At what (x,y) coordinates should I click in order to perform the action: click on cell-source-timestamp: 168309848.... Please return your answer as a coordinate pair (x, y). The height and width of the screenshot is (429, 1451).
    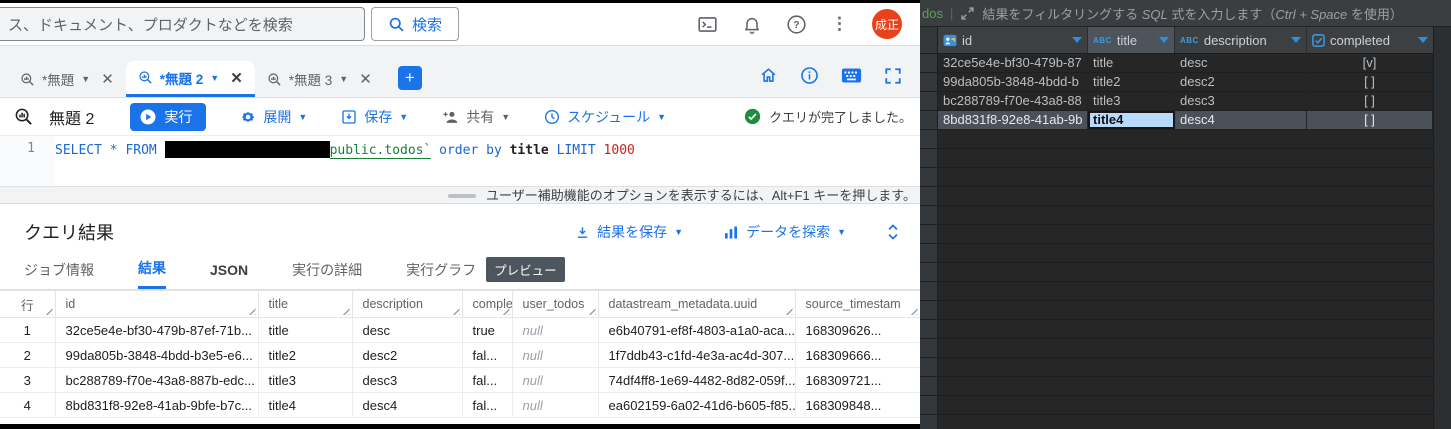
    Looking at the image, I should click on (858, 405).